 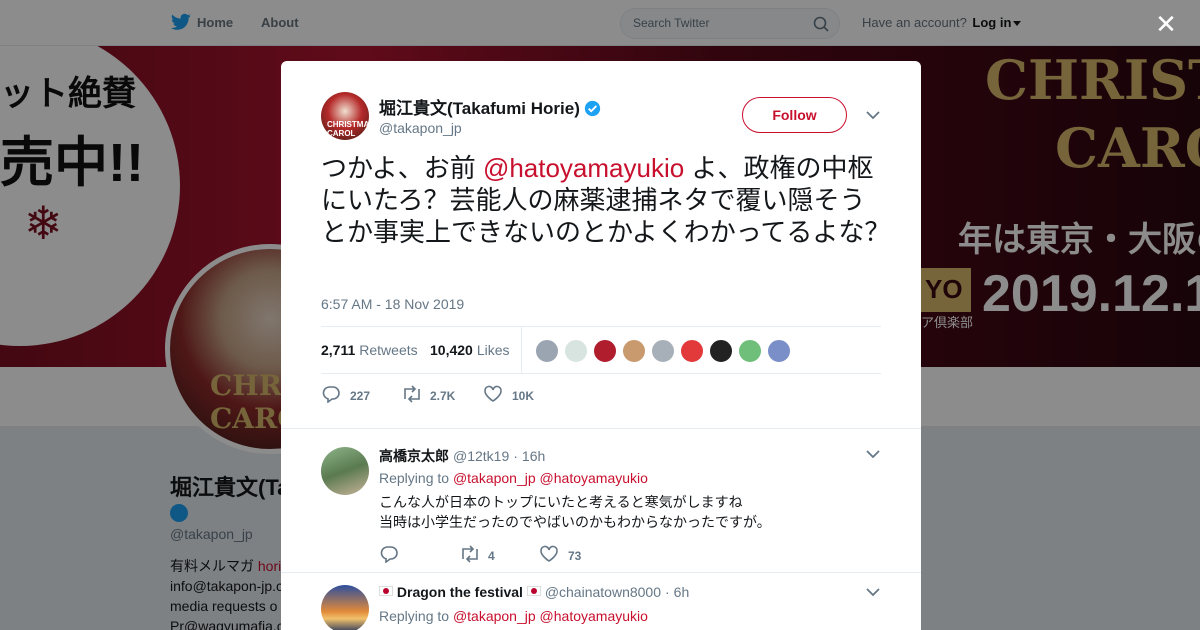 What do you see at coordinates (521, 350) in the screenshot?
I see `stats-divider` at bounding box center [521, 350].